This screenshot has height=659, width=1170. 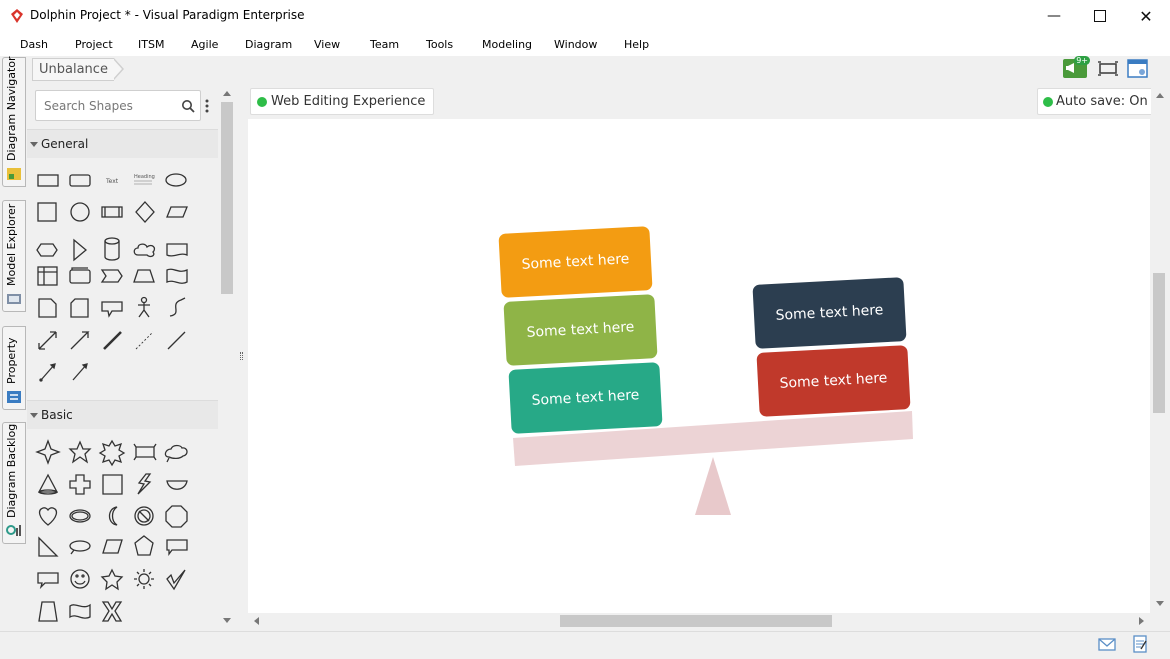 I want to click on note-shape-icon, so click(x=47, y=308).